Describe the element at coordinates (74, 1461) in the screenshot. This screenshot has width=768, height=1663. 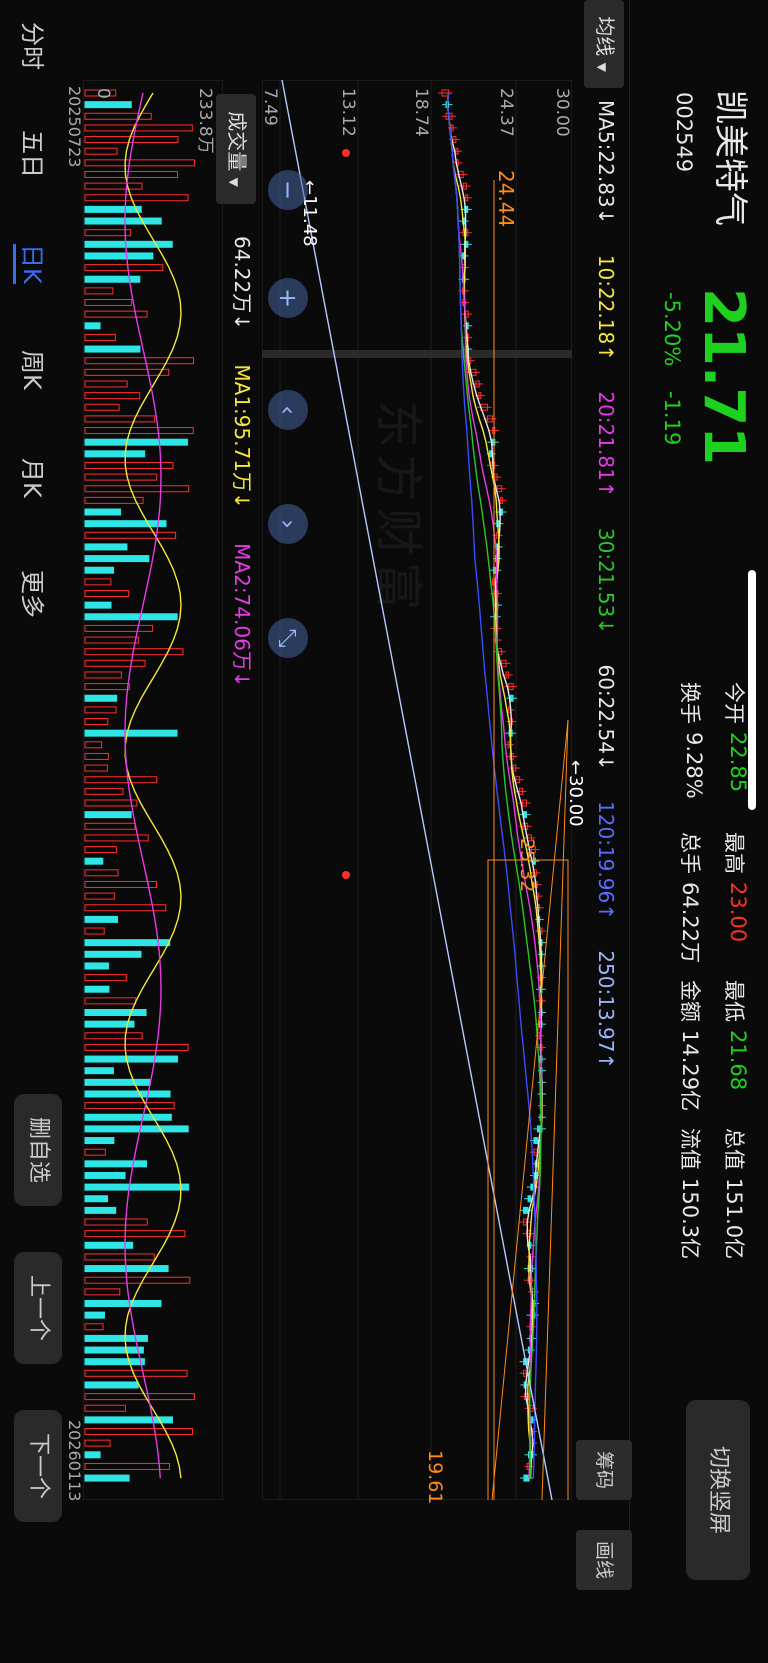
I see `date-end: 20260113` at that location.